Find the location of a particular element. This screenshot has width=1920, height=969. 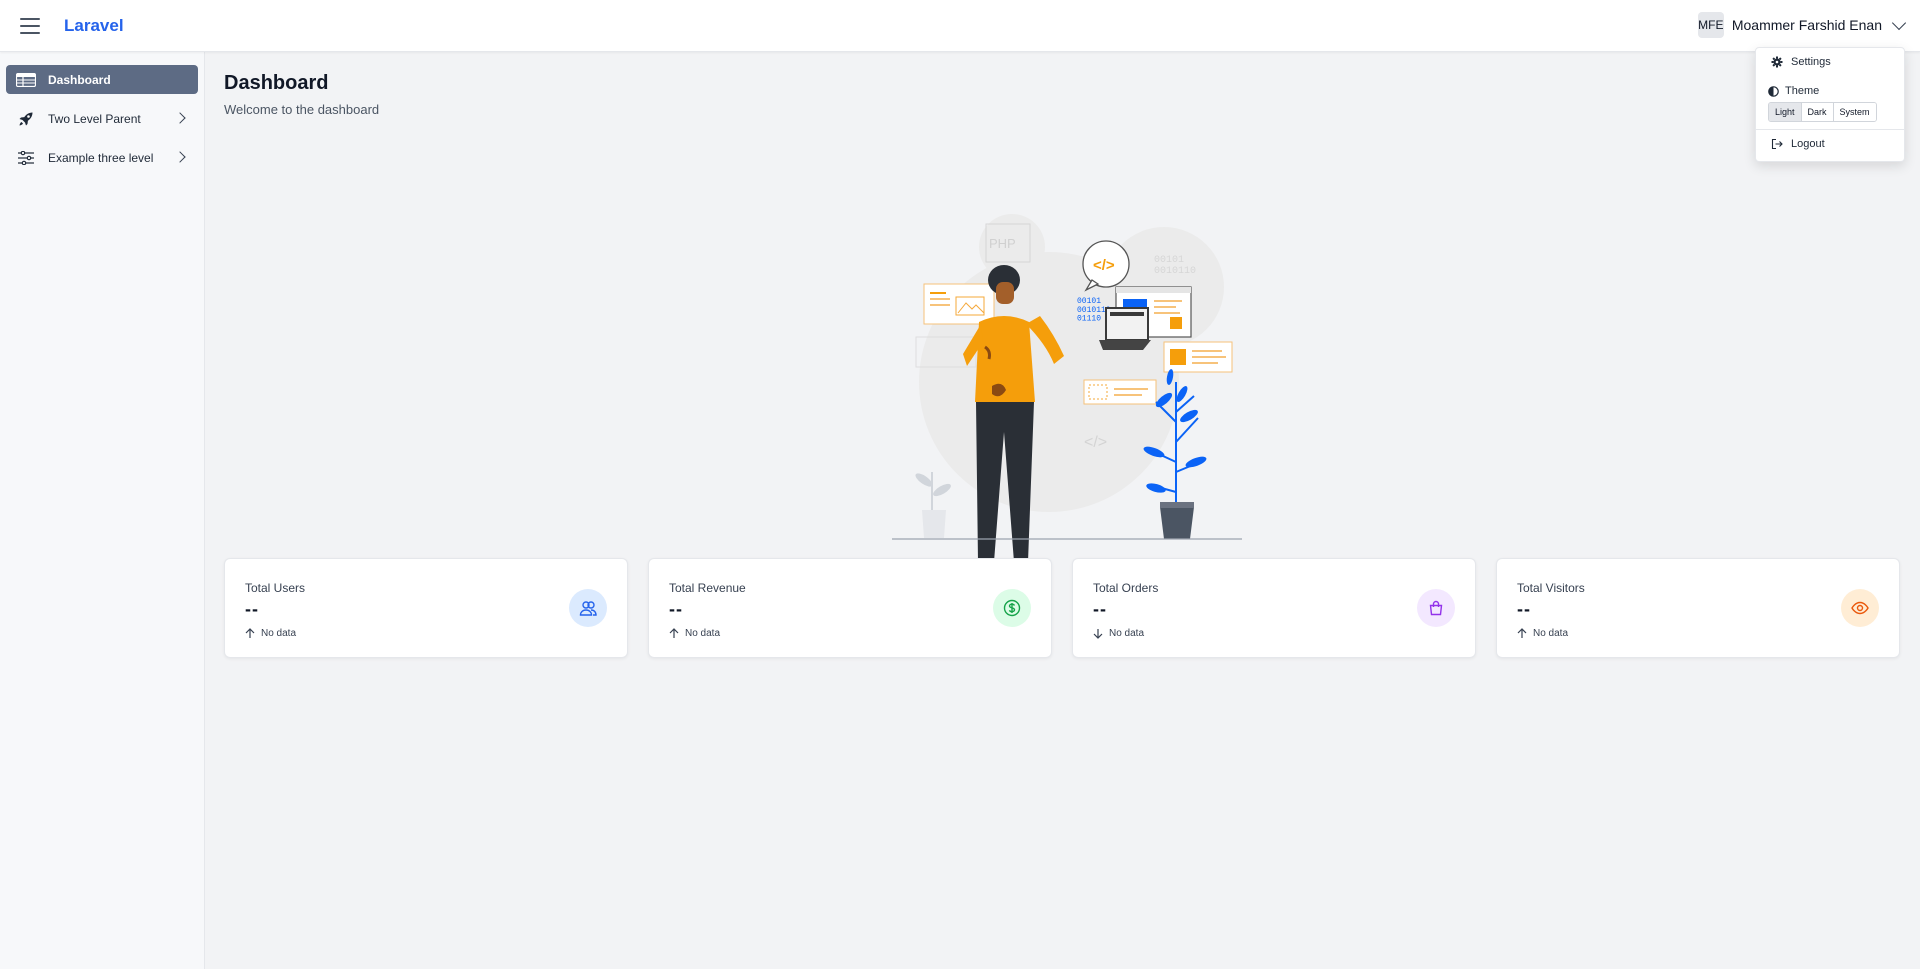

eye-icon is located at coordinates (1860, 608).